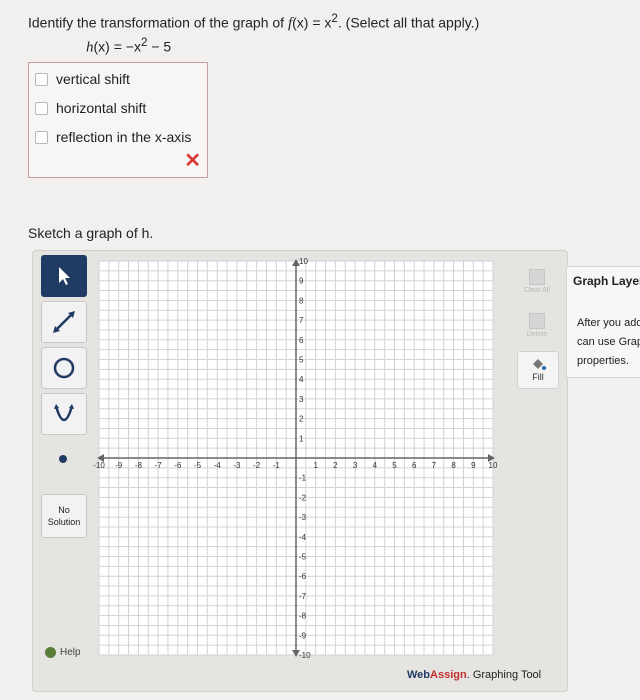  I want to click on x-tick-label: 4, so click(375, 465).